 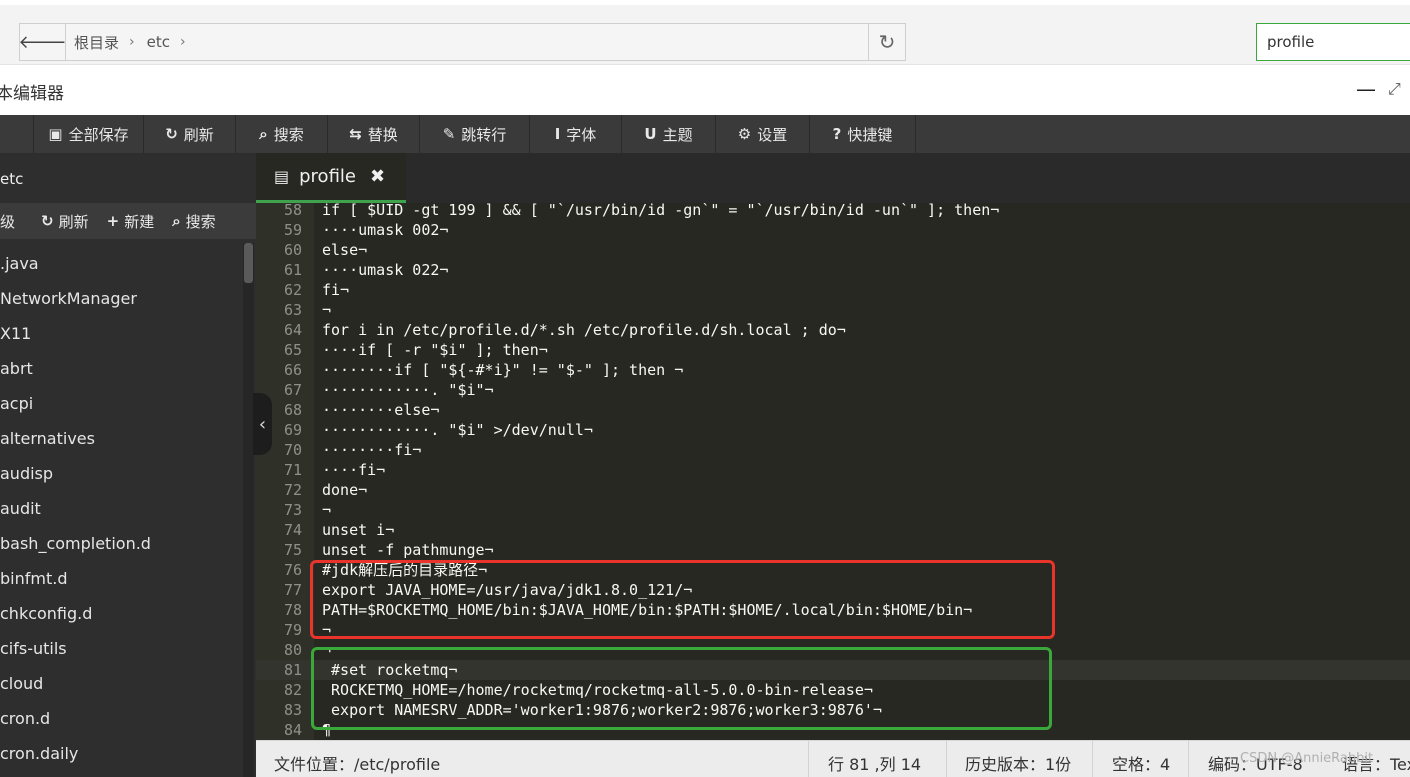 What do you see at coordinates (385, 230) in the screenshot?
I see `code-text: ····umask 002¬` at bounding box center [385, 230].